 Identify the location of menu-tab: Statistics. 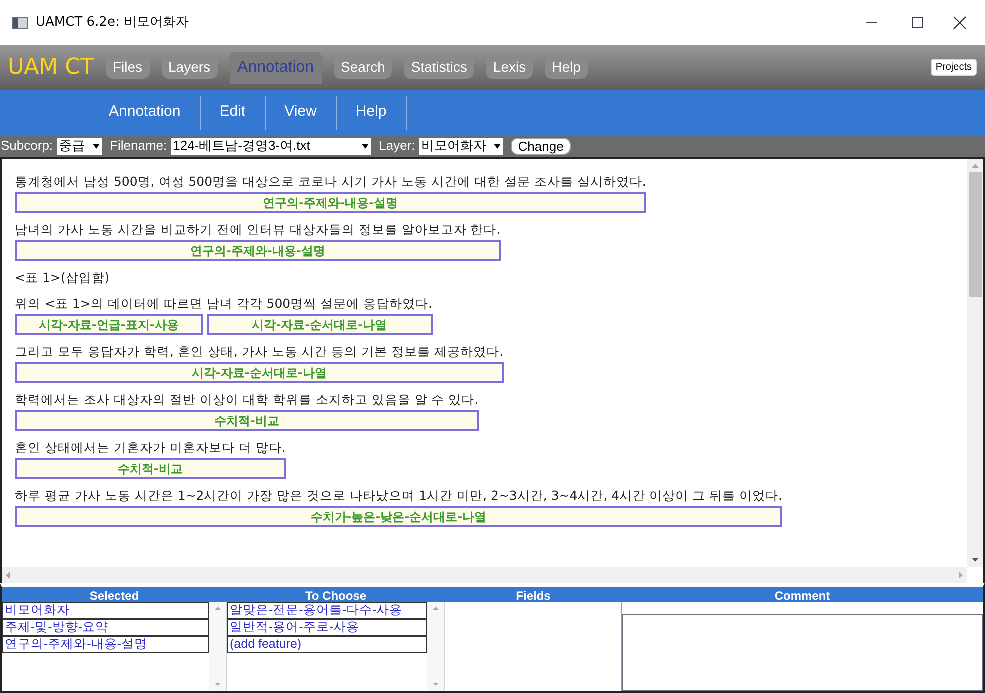
(439, 67).